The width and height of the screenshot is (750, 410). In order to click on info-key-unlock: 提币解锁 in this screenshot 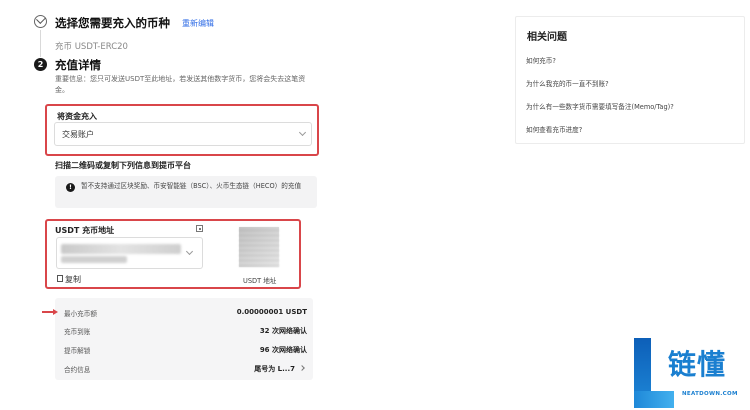, I will do `click(77, 351)`.